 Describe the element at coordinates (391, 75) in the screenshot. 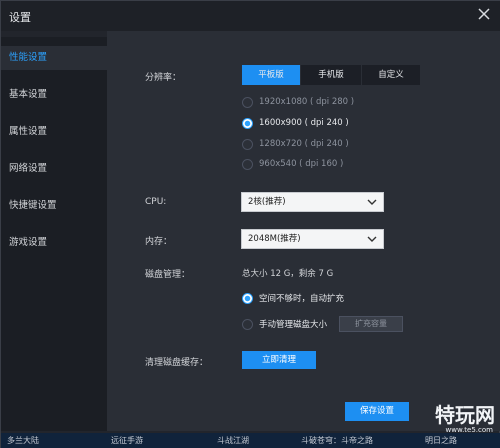

I see `tab-custom: 自定义` at that location.